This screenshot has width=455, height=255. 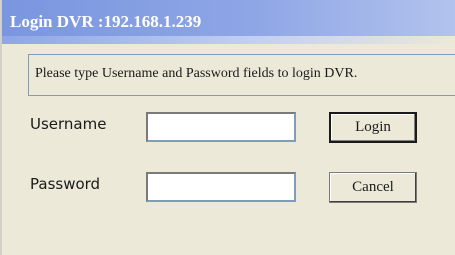 What do you see at coordinates (228, 40) in the screenshot?
I see `title-bar-fade` at bounding box center [228, 40].